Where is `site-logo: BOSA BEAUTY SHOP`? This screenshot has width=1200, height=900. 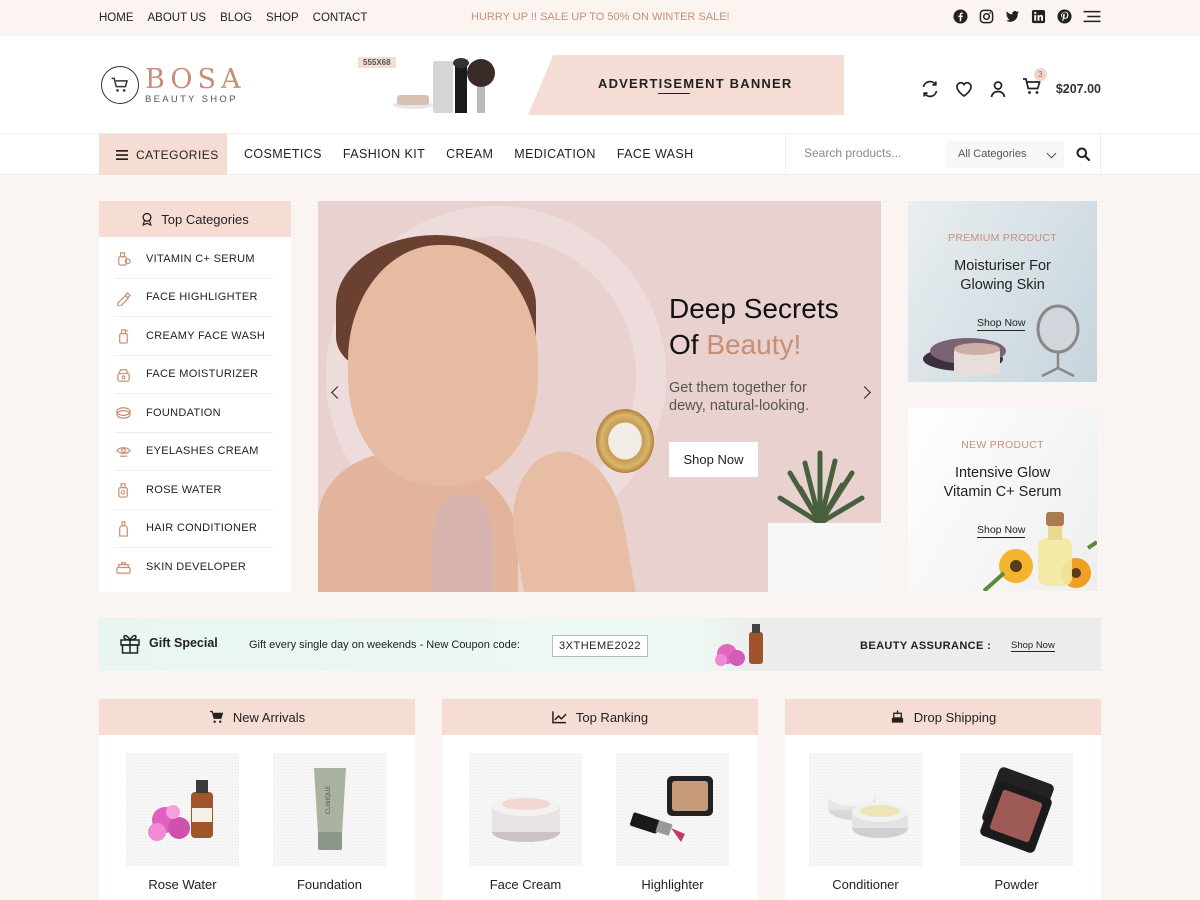 site-logo: BOSA BEAUTY SHOP is located at coordinates (179, 87).